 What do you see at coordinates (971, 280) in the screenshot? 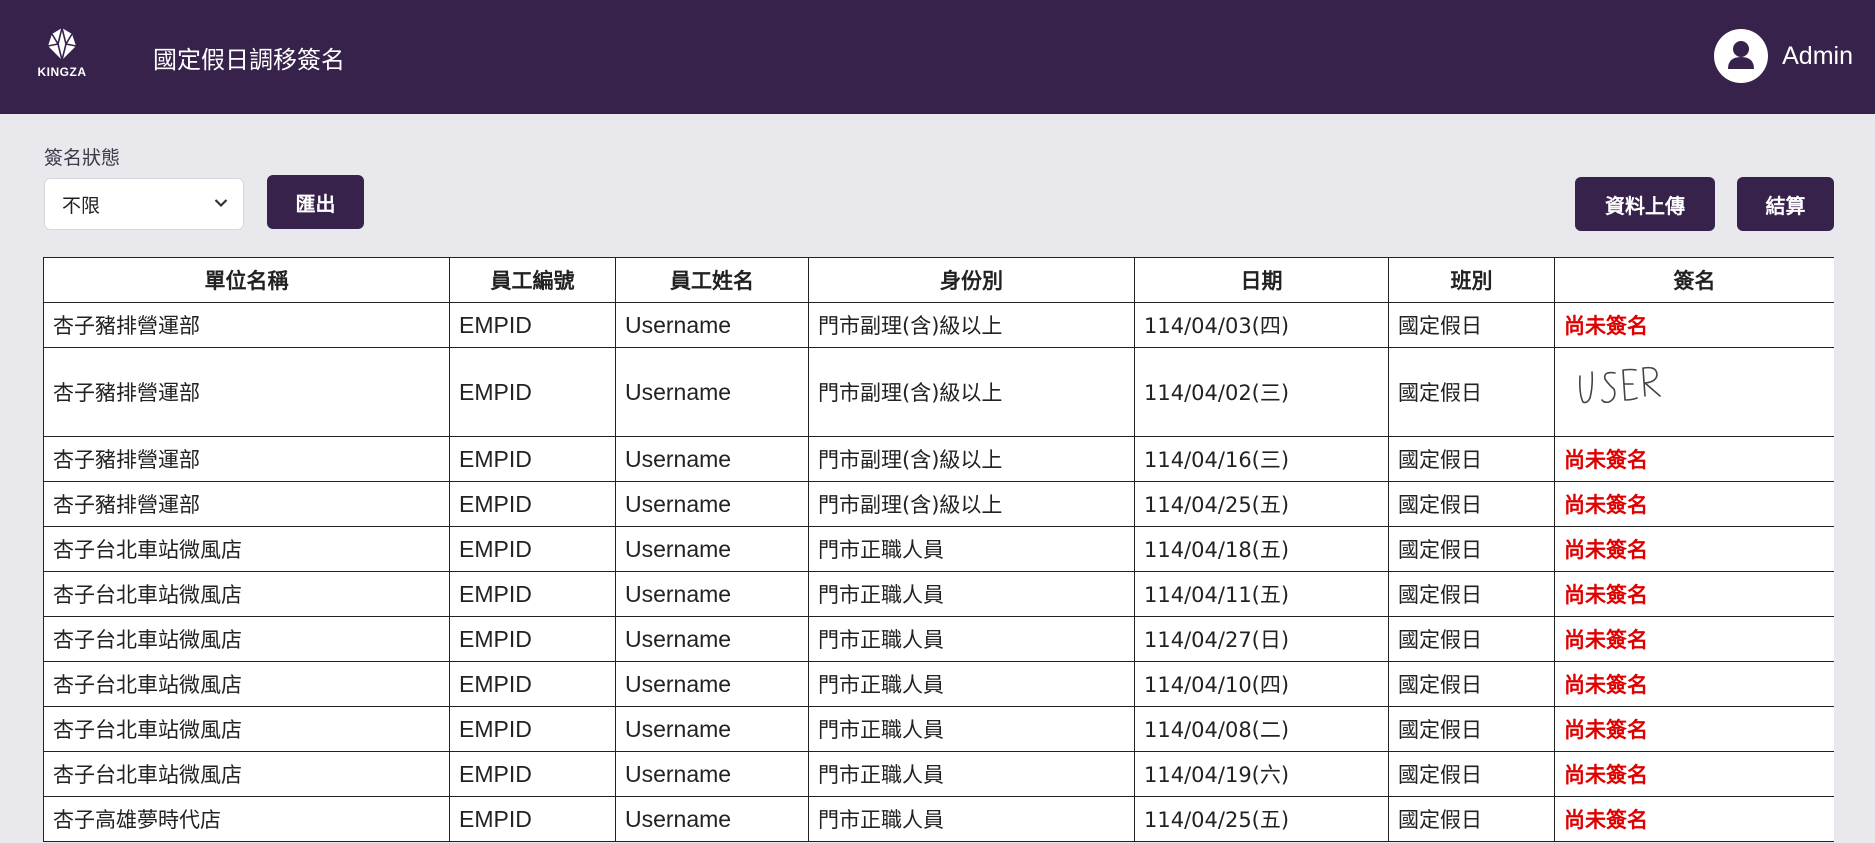
I see `column-header: 身份別` at bounding box center [971, 280].